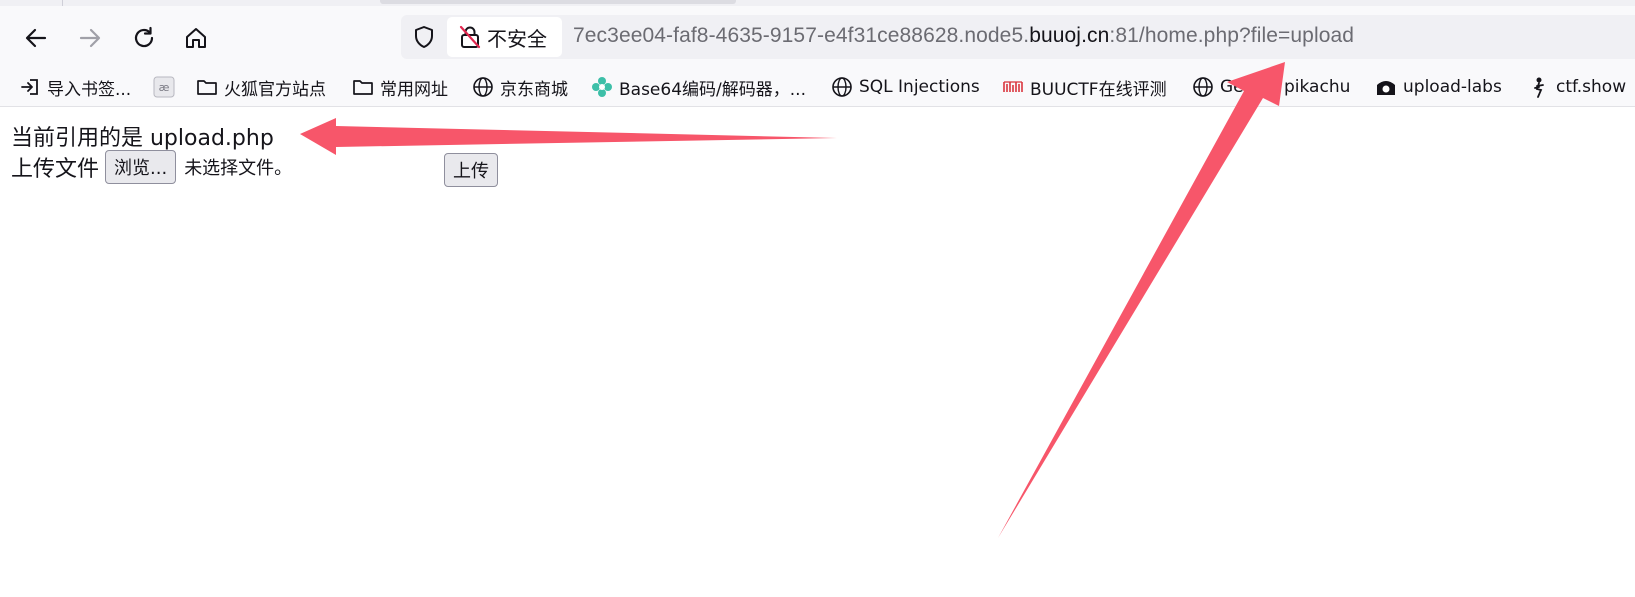 The image size is (1635, 597). I want to click on bookmark-folder-common: 常用网址, so click(400, 87).